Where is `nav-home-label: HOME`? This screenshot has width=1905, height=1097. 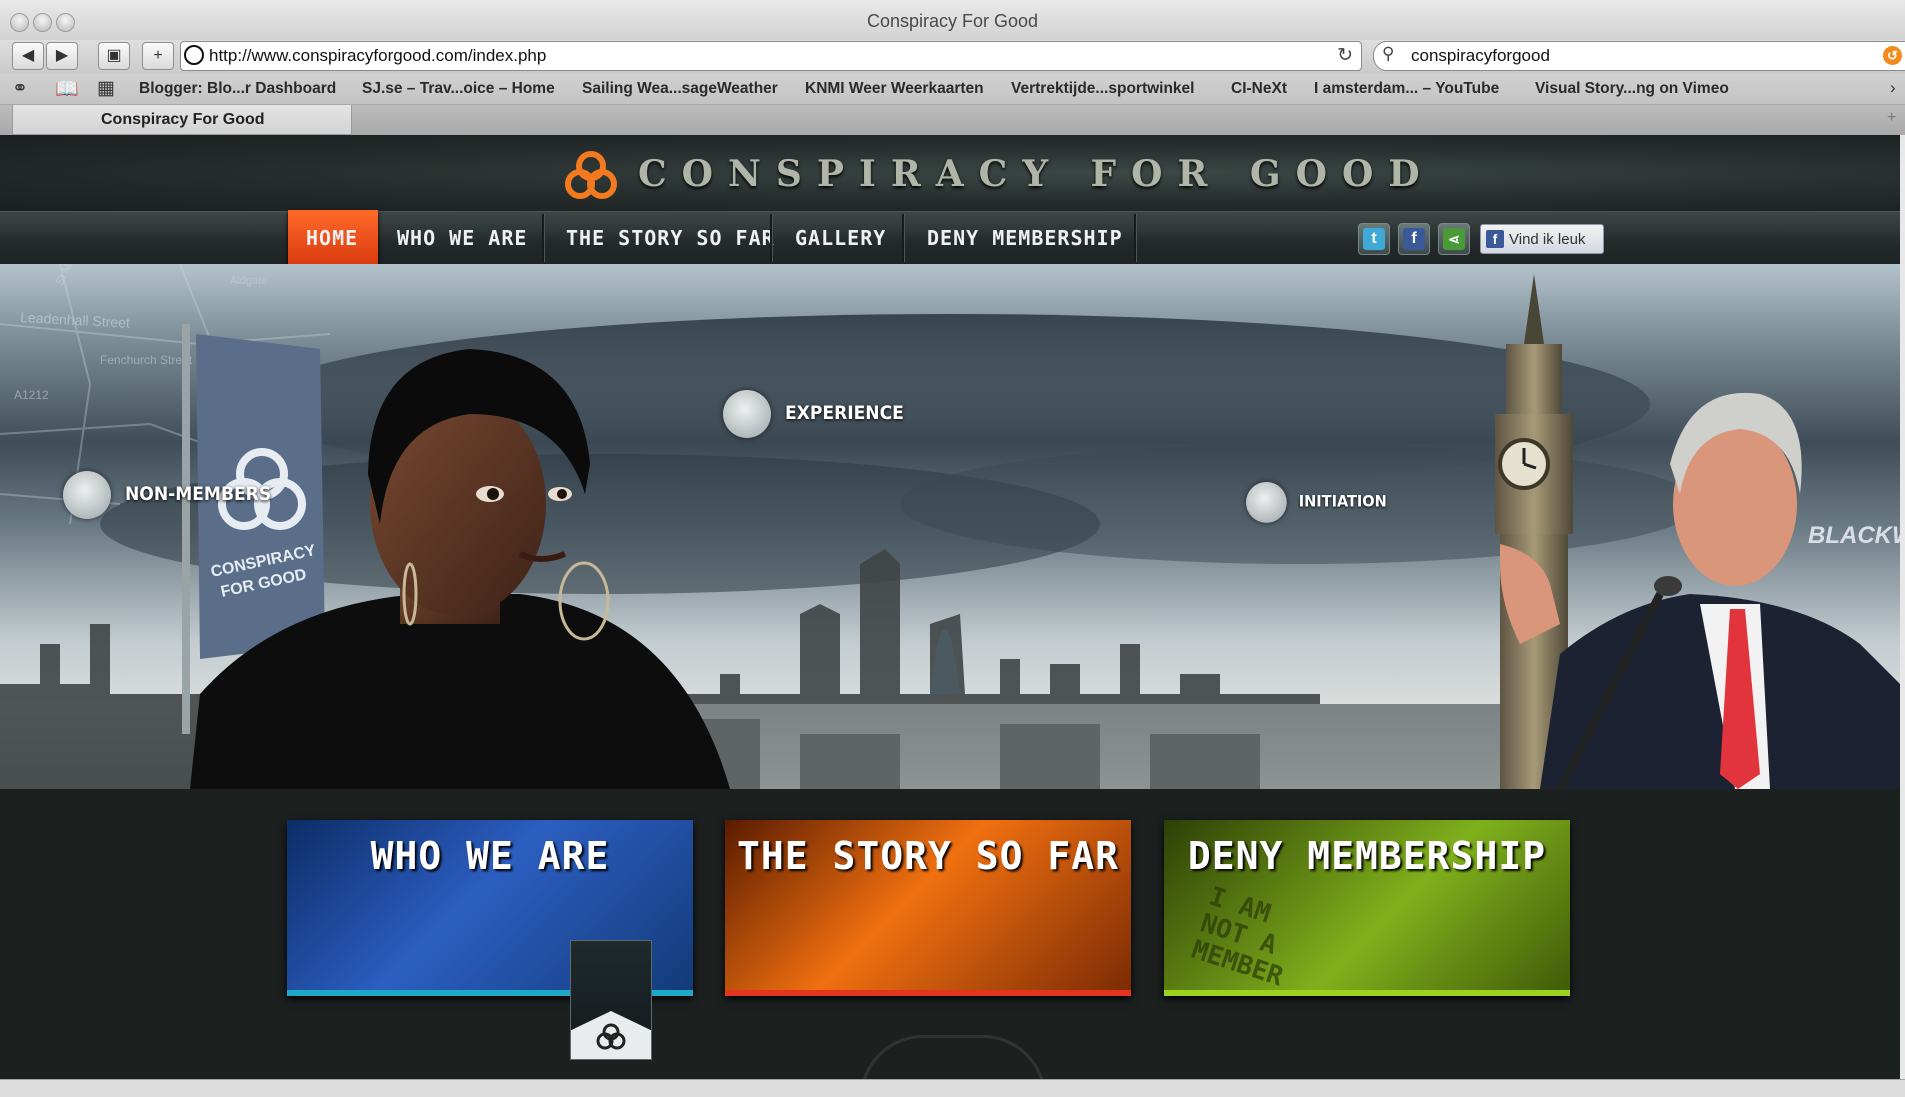 nav-home-label: HOME is located at coordinates (332, 238).